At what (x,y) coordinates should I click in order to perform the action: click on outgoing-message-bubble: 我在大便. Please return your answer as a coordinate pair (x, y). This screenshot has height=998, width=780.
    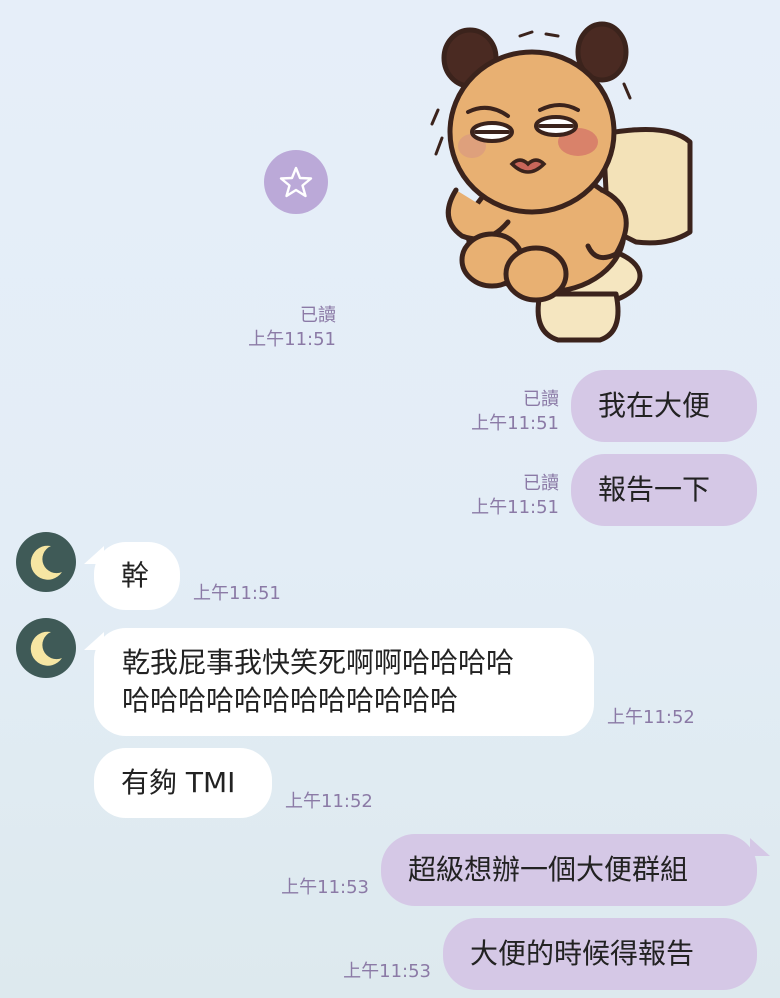
    Looking at the image, I should click on (664, 406).